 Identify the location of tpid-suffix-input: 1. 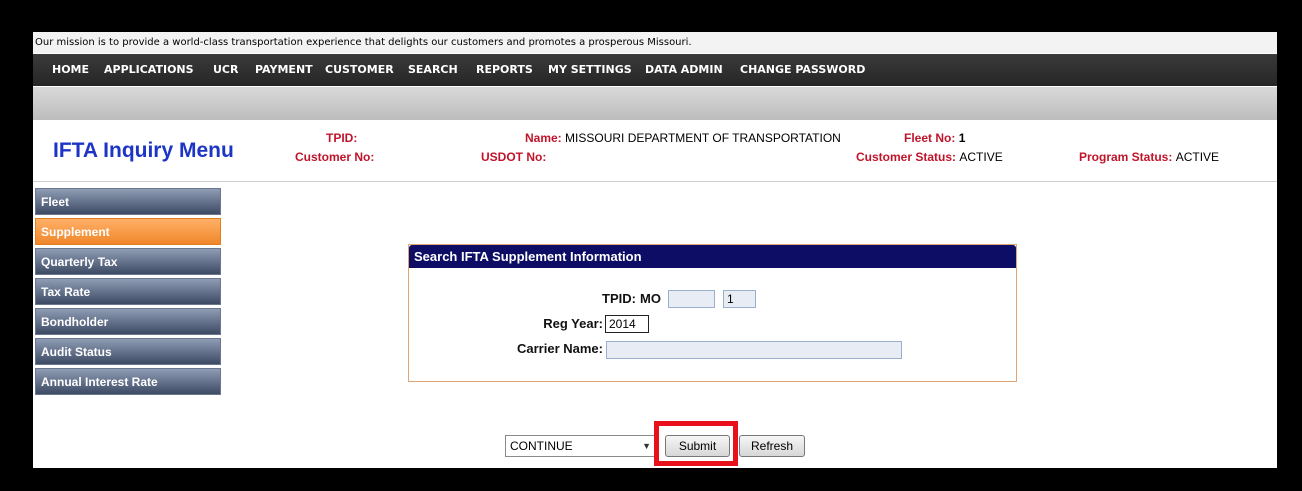
(739, 299).